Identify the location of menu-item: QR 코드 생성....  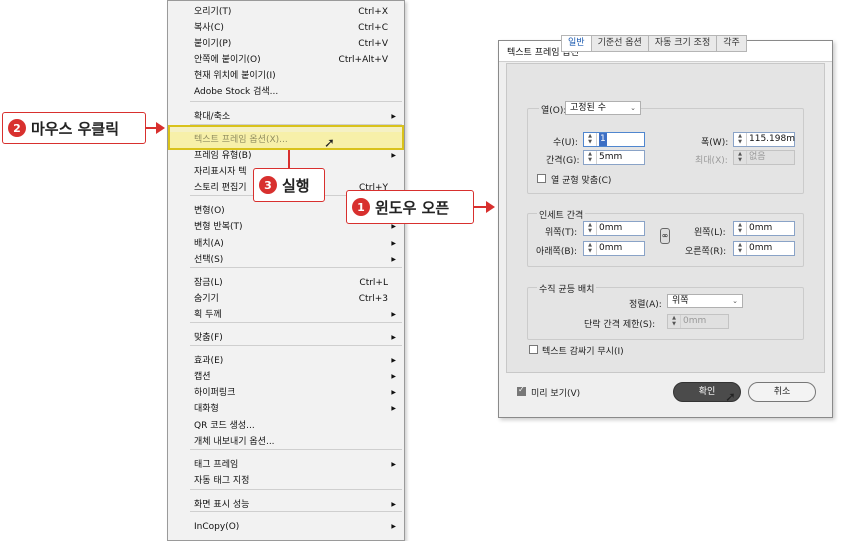
(286, 426).